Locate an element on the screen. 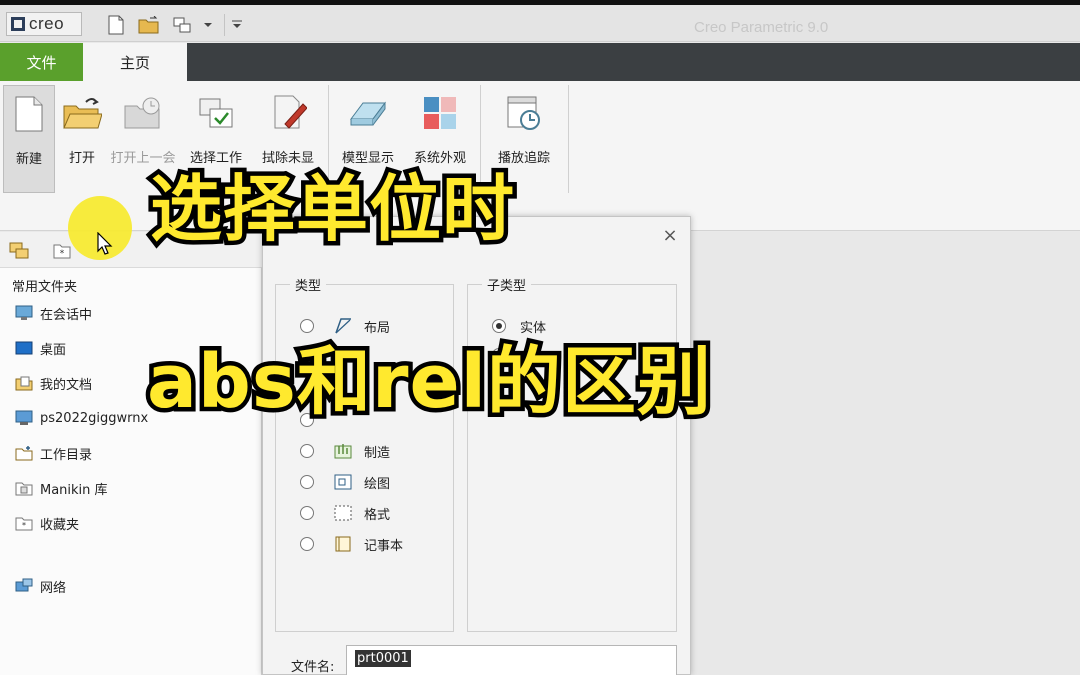  type-option-notebook: 记事本 is located at coordinates (351, 544).